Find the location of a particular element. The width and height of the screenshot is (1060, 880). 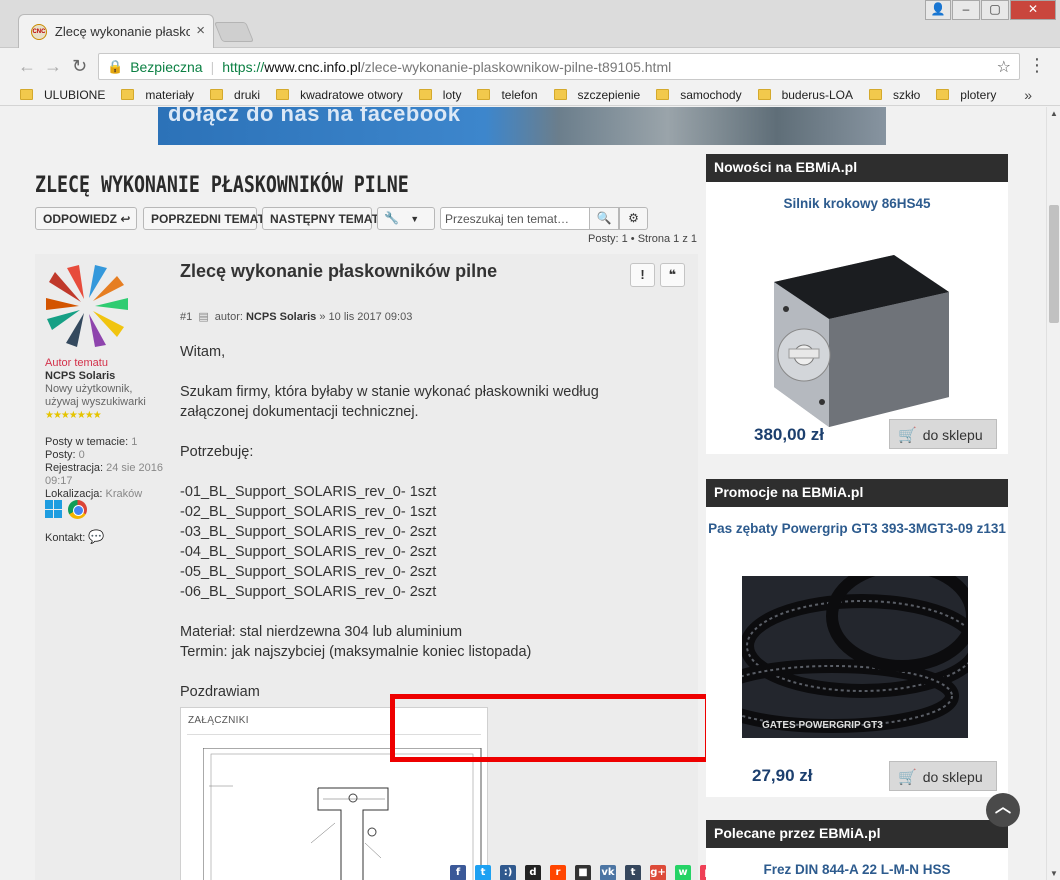

author-rank: Nowy użytkownik, używaj wyszukiwarki is located at coordinates (95, 395).